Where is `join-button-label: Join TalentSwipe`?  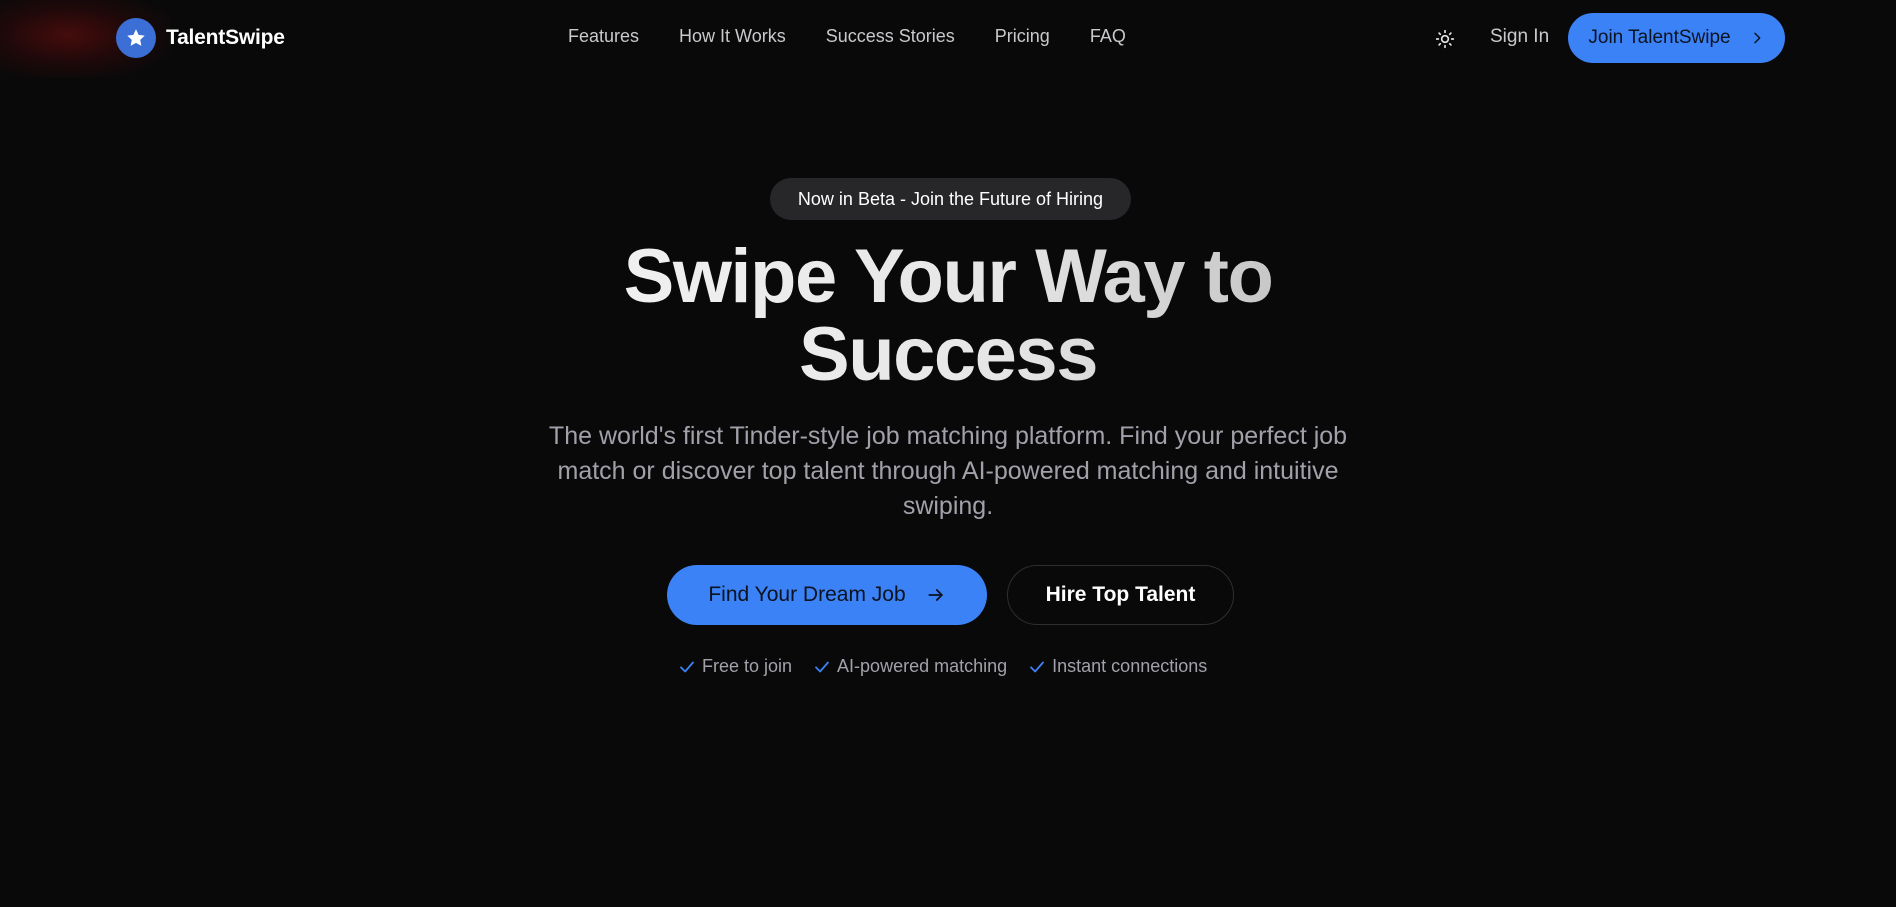
join-button-label: Join TalentSwipe is located at coordinates (1659, 37).